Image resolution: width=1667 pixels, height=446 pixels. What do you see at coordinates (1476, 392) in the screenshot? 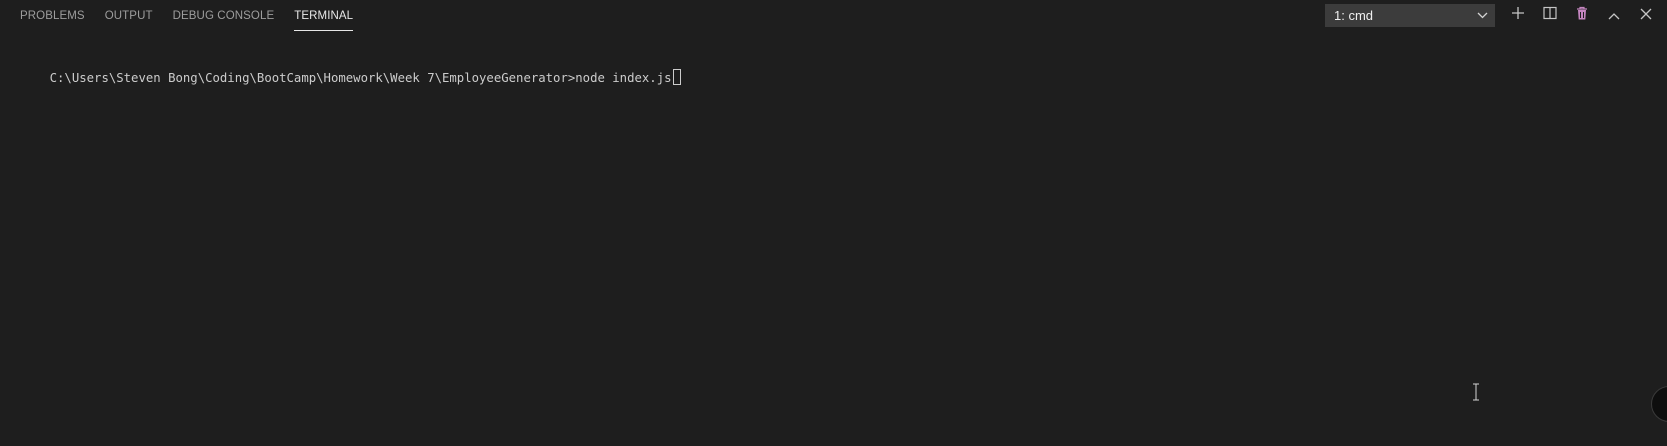
I see `text-cursor-icon` at bounding box center [1476, 392].